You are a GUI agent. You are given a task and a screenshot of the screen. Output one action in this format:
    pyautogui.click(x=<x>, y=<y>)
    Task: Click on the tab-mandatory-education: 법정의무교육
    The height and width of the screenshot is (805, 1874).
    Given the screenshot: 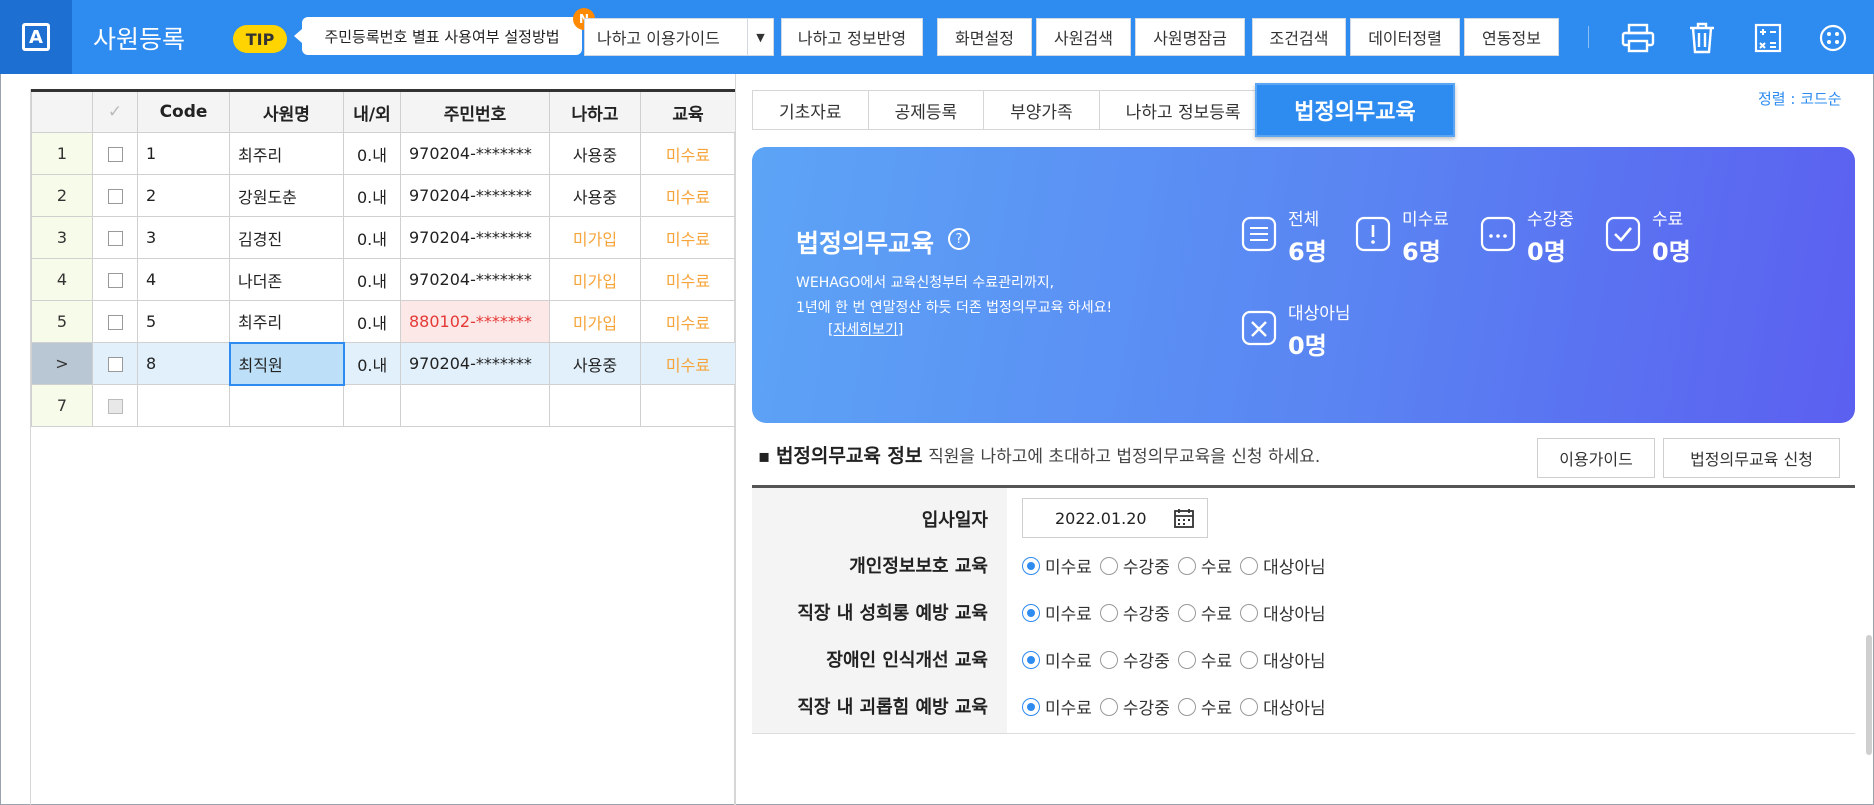 What is the action you would take?
    pyautogui.click(x=1355, y=110)
    